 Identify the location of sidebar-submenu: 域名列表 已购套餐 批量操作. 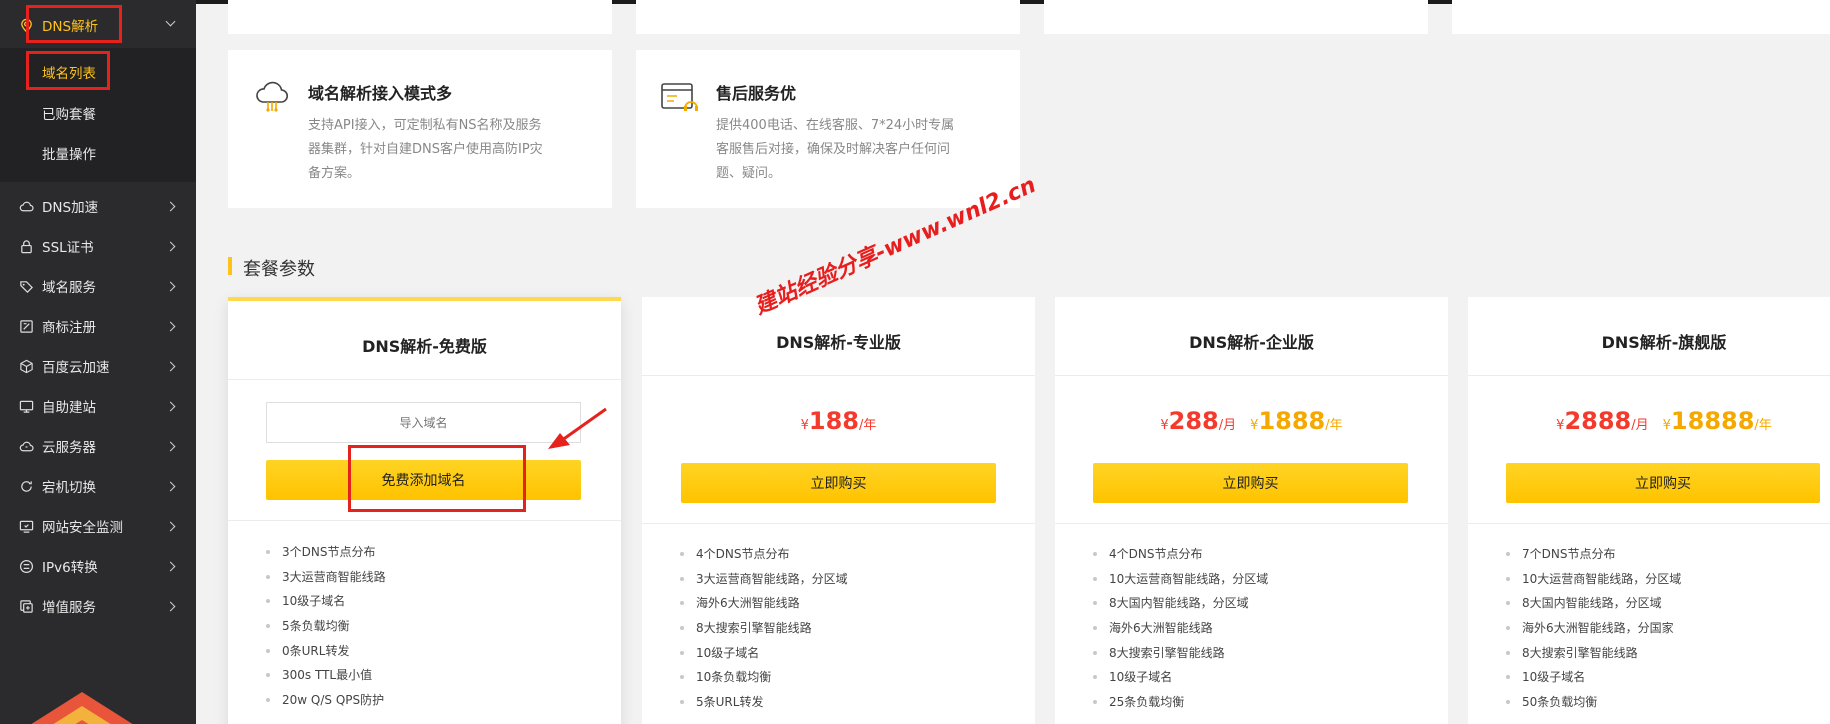
(98, 115).